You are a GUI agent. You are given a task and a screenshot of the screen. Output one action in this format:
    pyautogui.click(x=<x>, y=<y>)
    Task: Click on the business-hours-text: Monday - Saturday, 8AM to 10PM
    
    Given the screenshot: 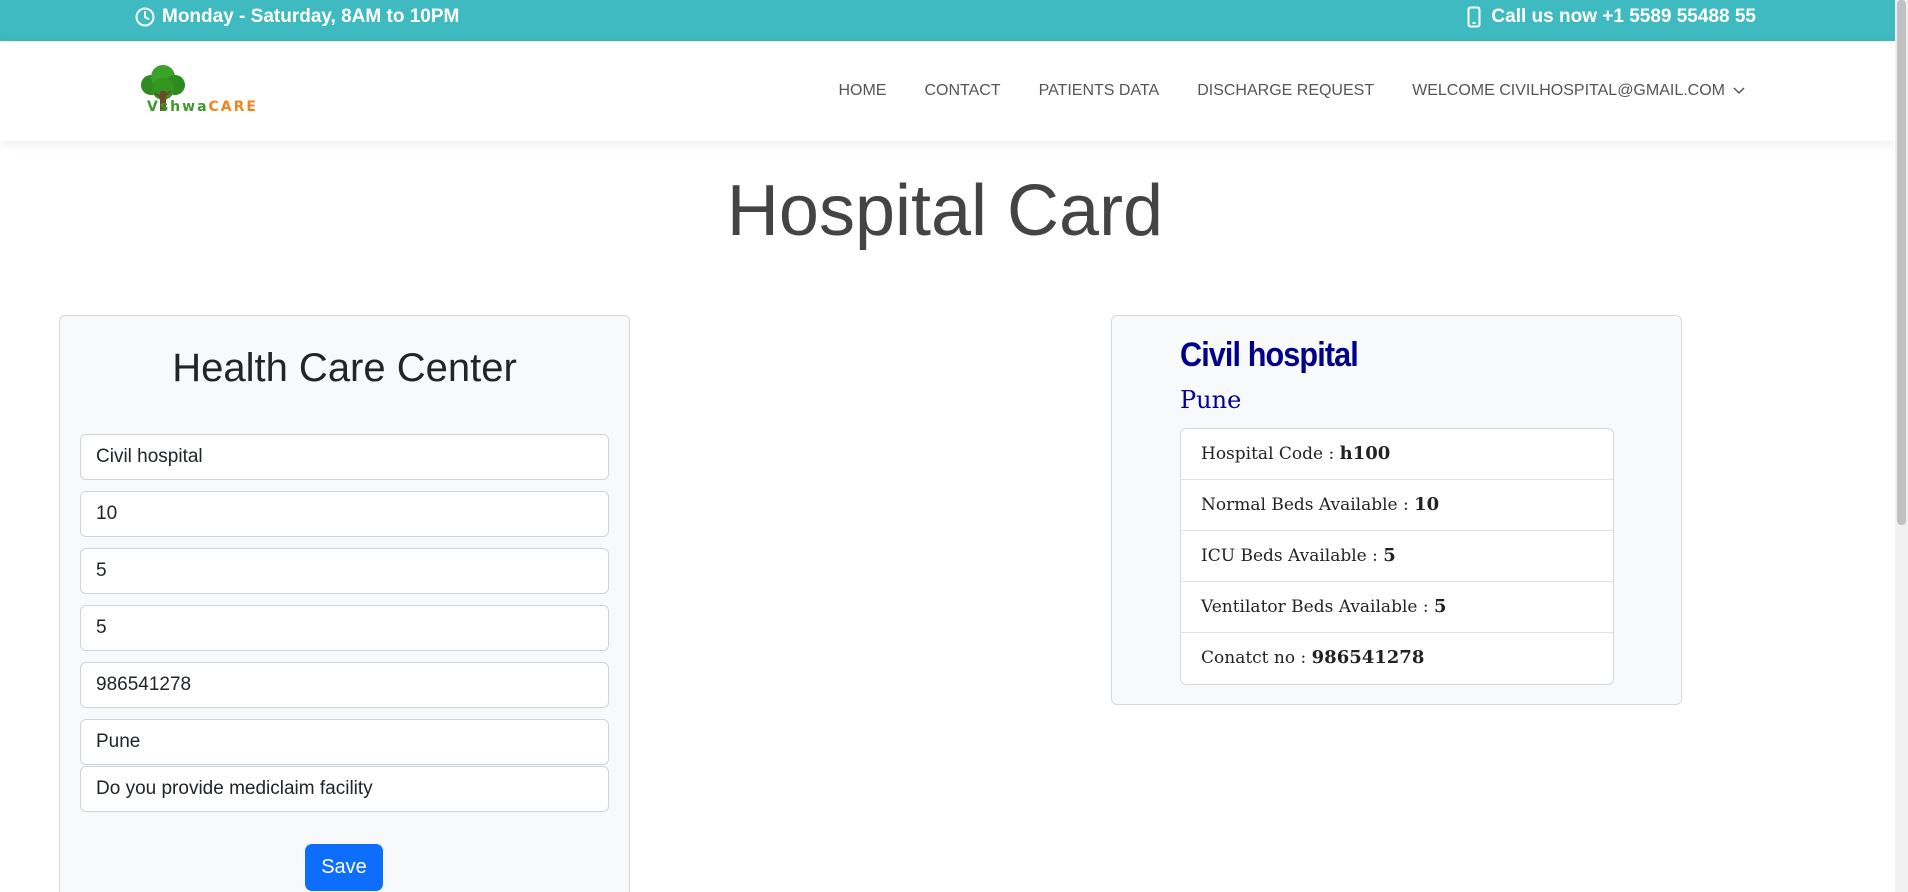 What is the action you would take?
    pyautogui.click(x=311, y=16)
    